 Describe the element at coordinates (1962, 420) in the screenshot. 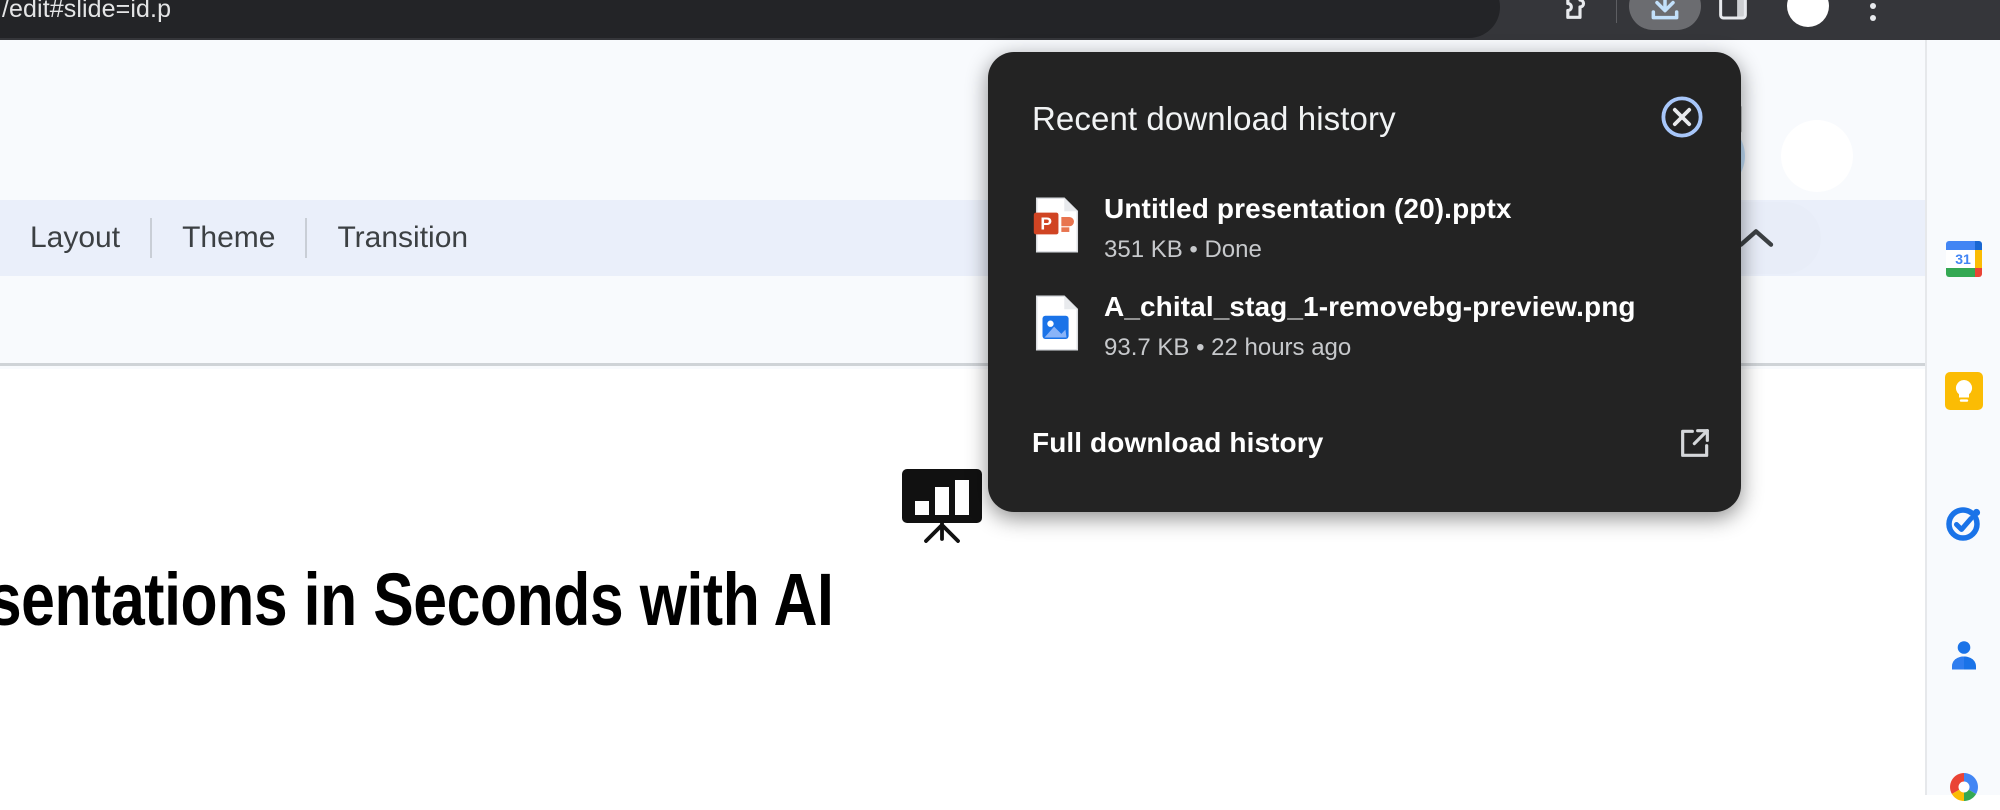

I see `google-workspace-side-rail: 31` at that location.